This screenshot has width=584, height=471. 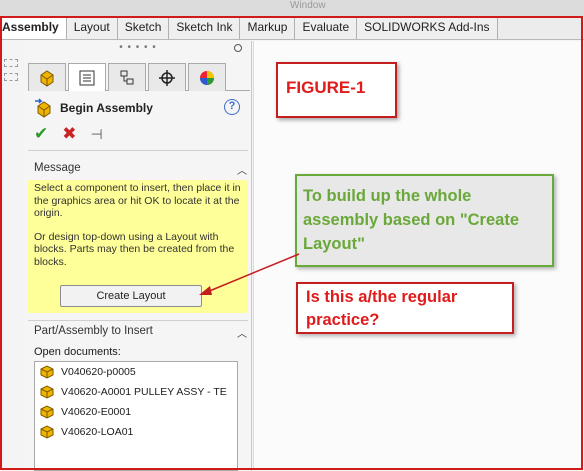 I want to click on begin-assembly-icon, so click(x=43, y=108).